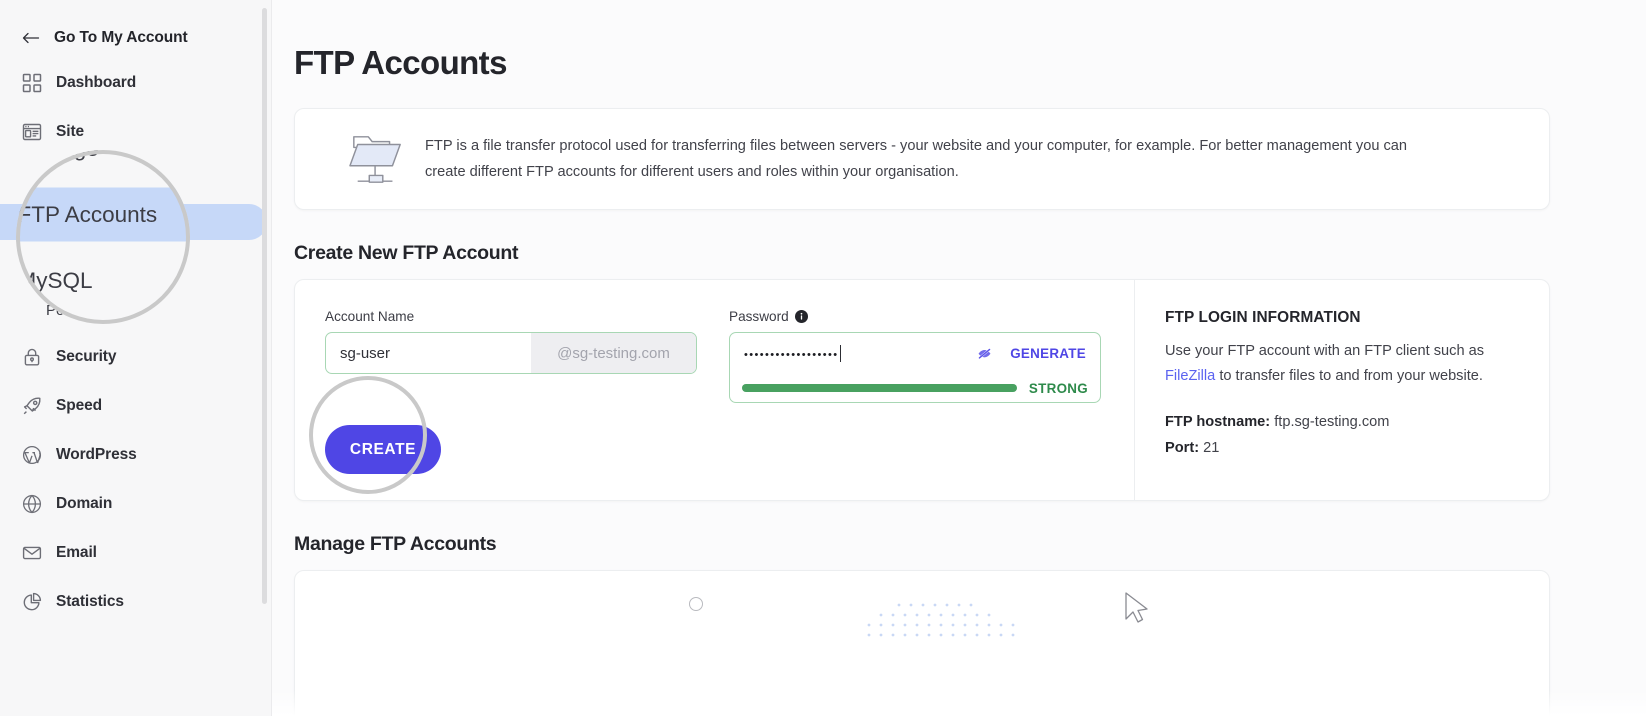 The width and height of the screenshot is (1646, 716). I want to click on sidebar-scrollbar, so click(264, 306).